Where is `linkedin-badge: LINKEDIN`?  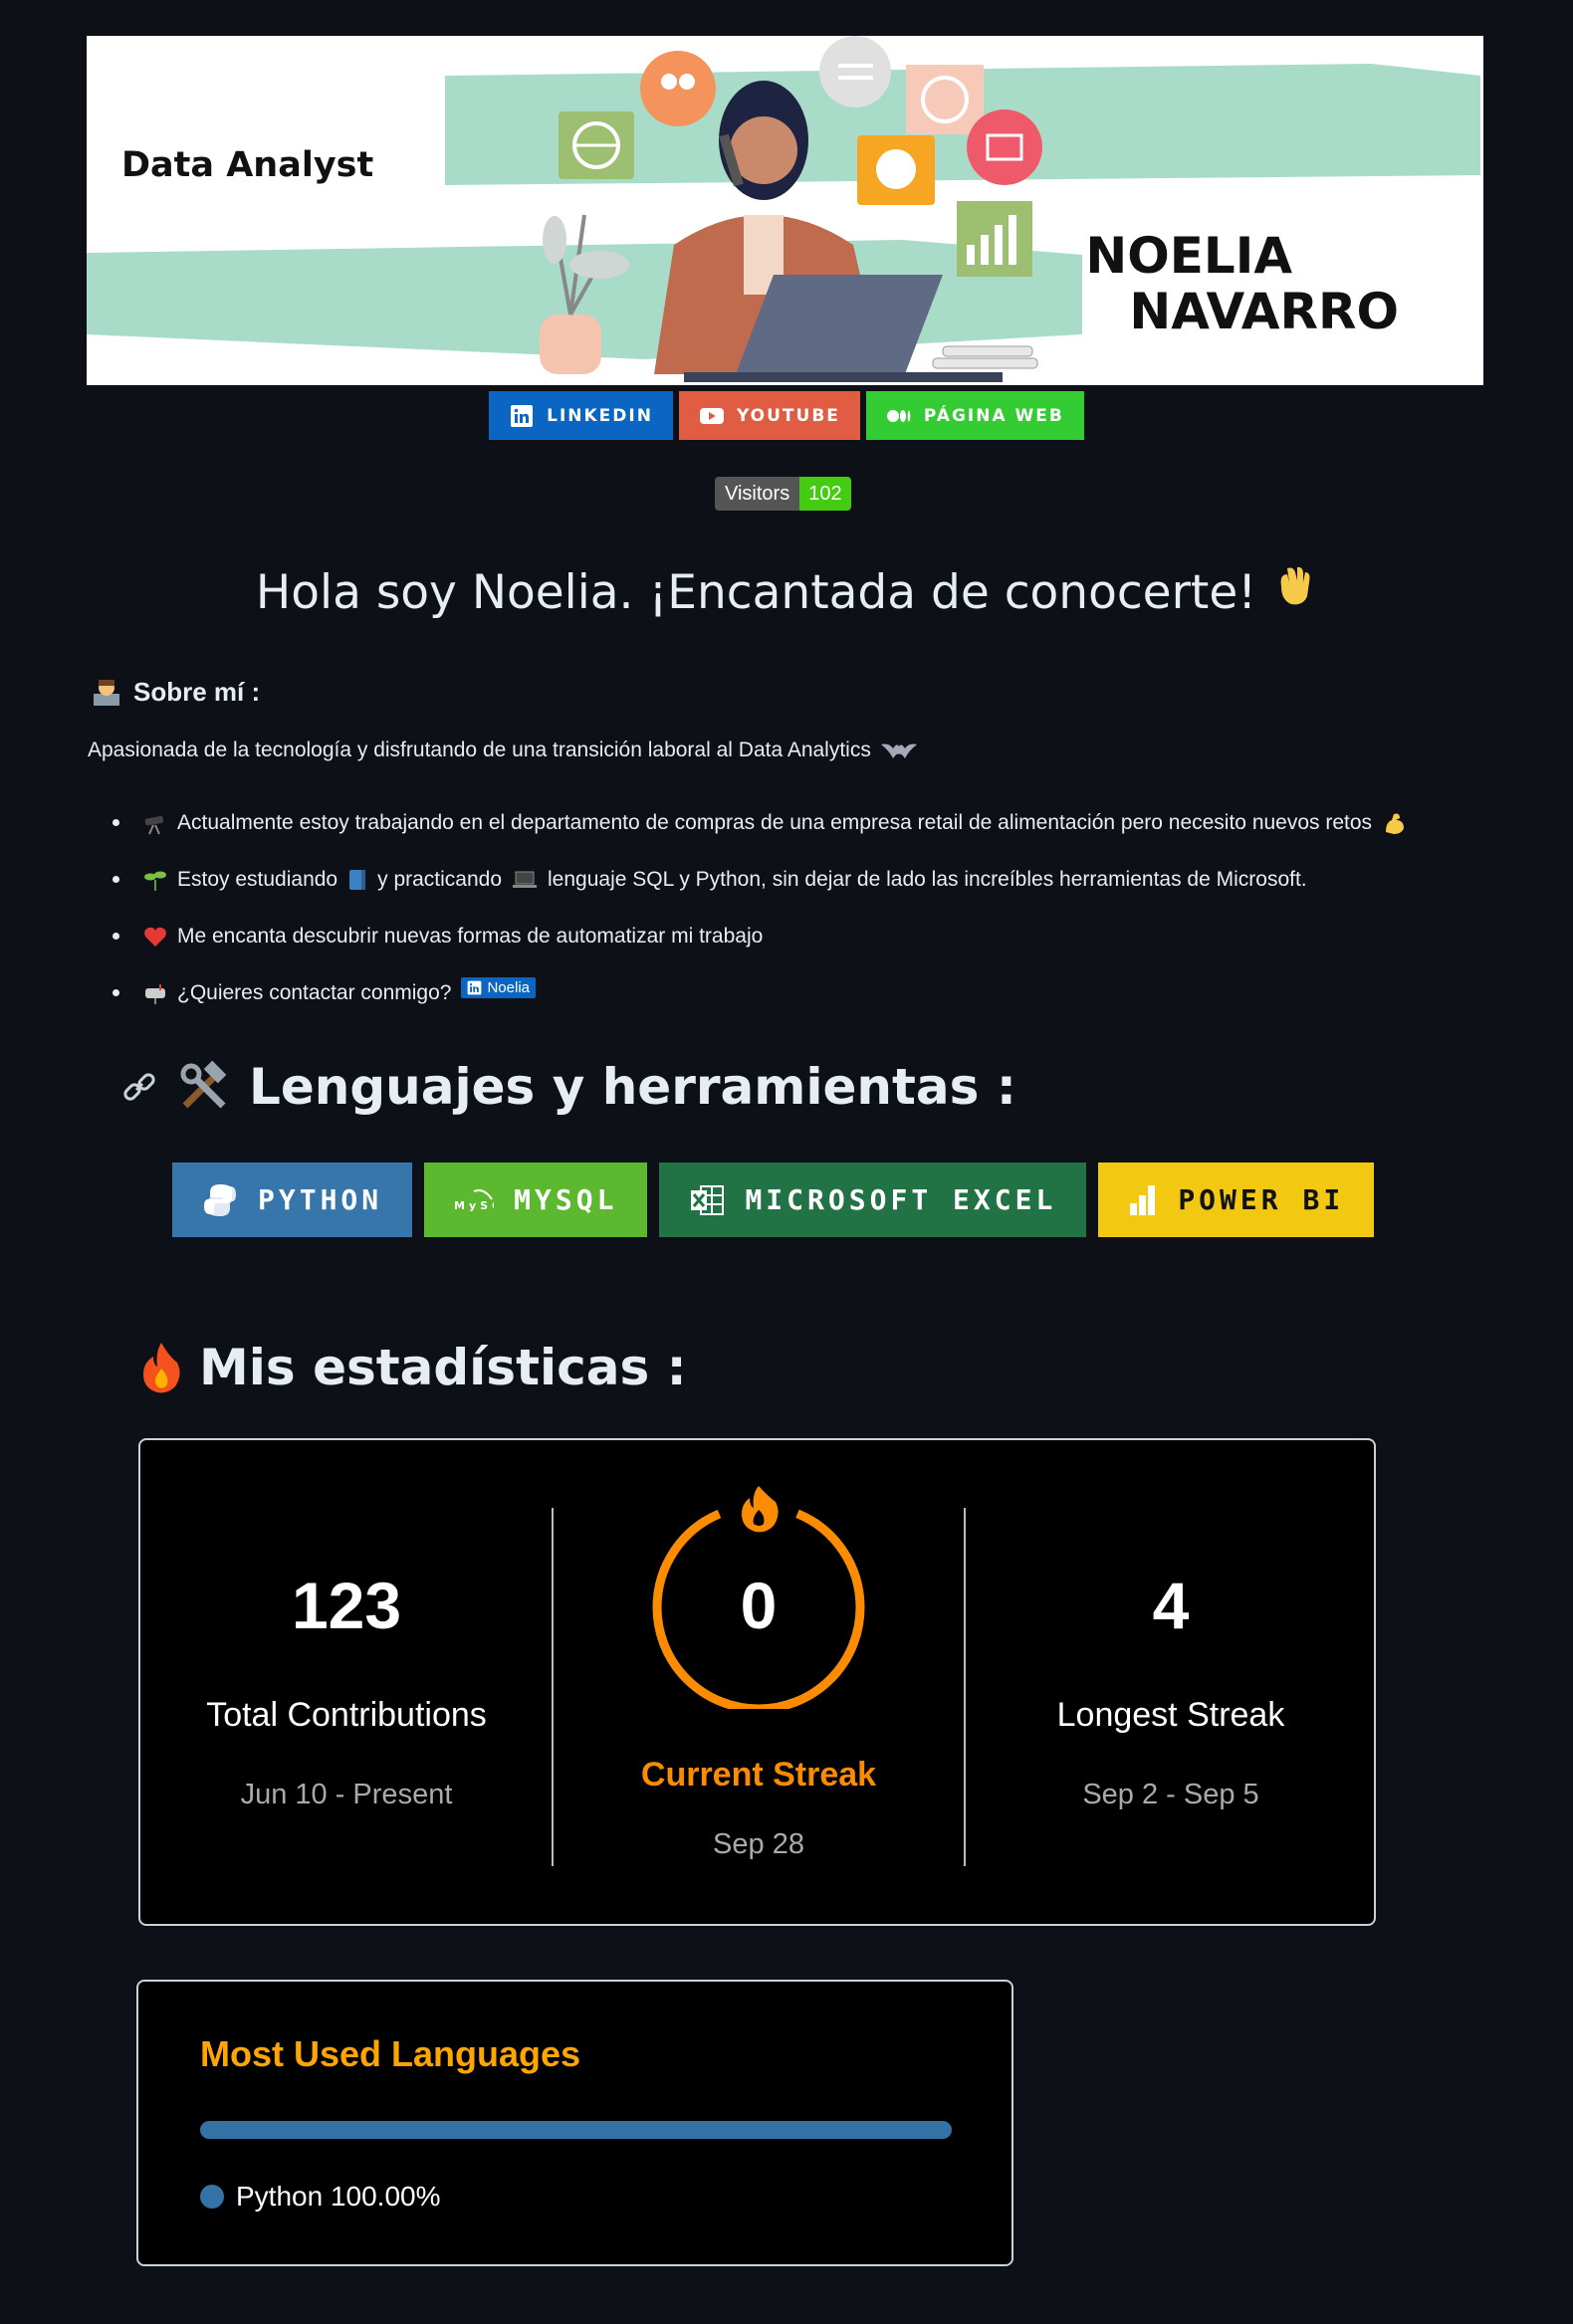
linkedin-badge: LINKEDIN is located at coordinates (581, 415).